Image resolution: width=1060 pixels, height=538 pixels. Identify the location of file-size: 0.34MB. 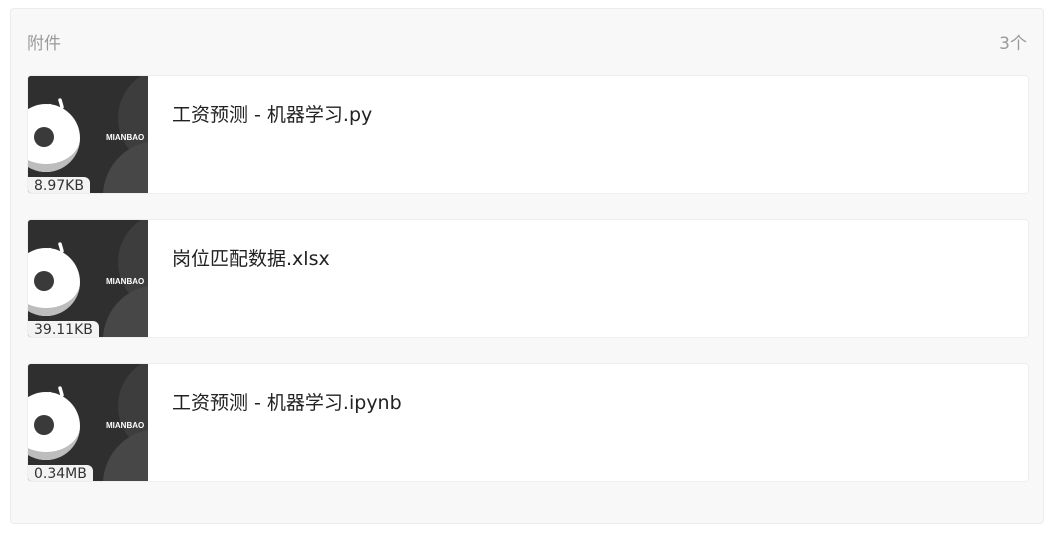
(60, 473).